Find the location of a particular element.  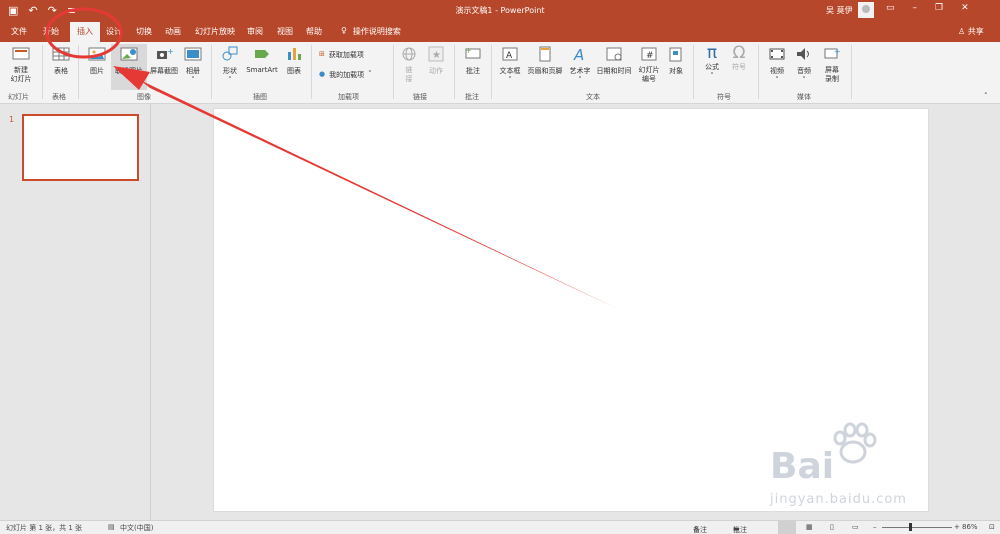

tab-design: 设计 is located at coordinates (114, 31).